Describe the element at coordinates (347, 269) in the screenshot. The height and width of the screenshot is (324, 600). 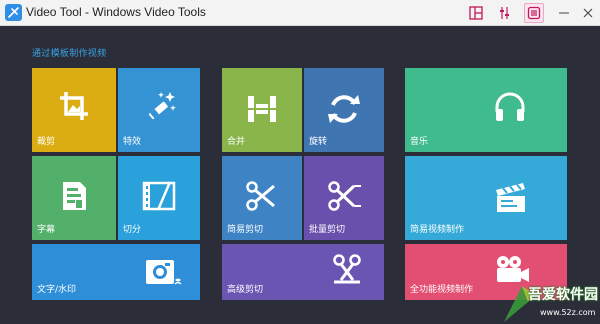
I see `scissors-advanced-icon` at that location.